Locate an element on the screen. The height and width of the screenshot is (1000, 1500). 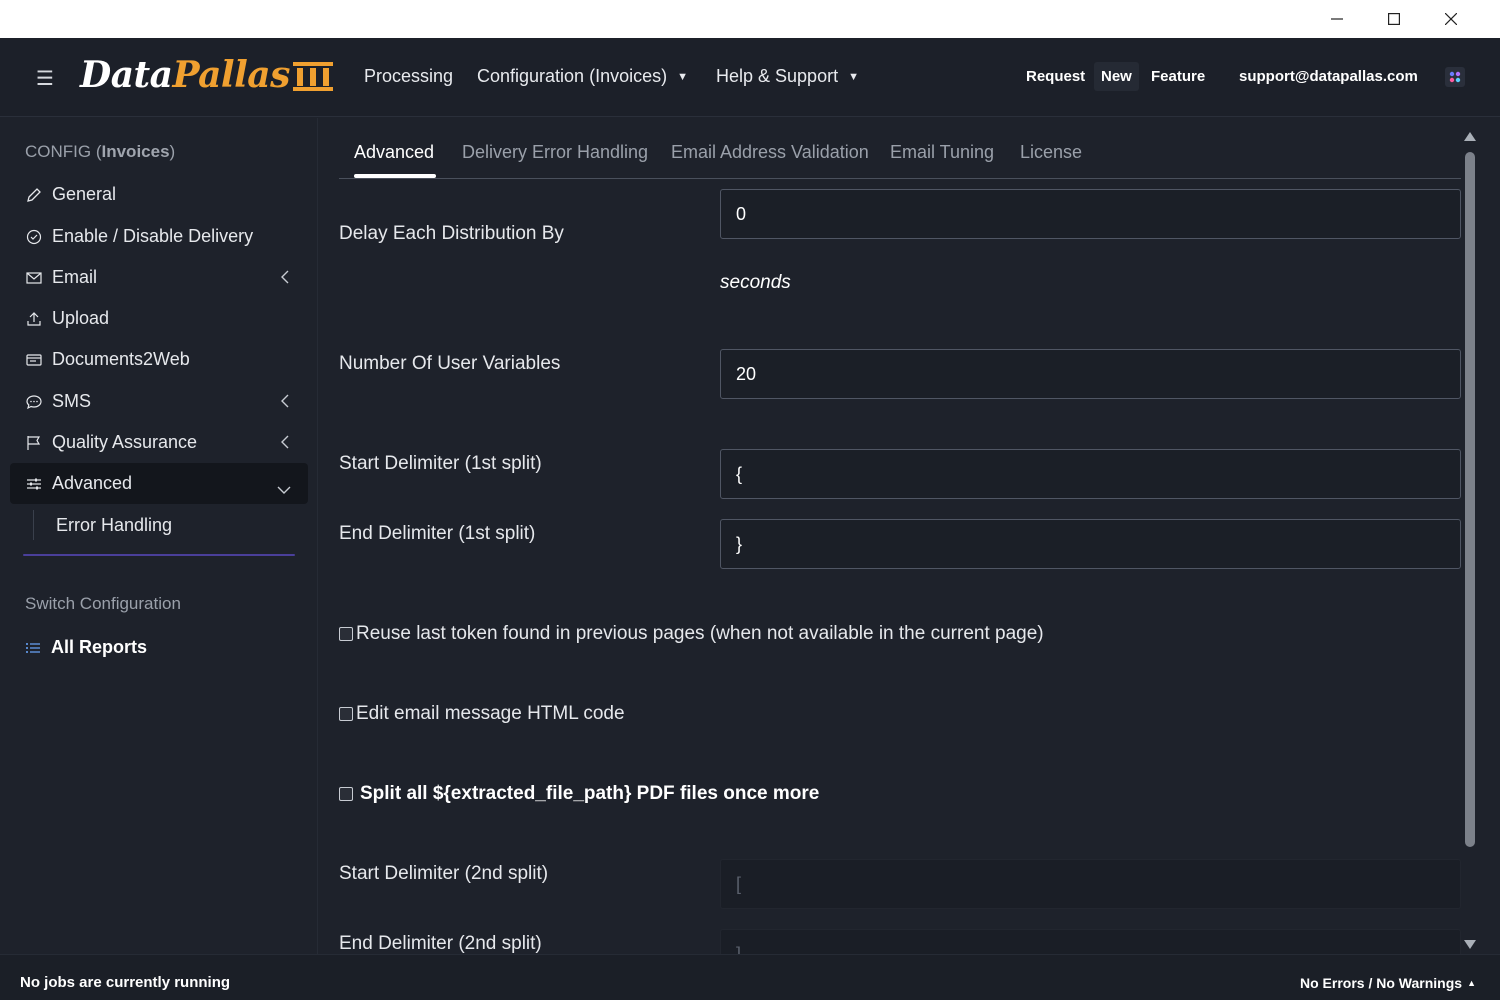
close-icon is located at coordinates (1450, 19).